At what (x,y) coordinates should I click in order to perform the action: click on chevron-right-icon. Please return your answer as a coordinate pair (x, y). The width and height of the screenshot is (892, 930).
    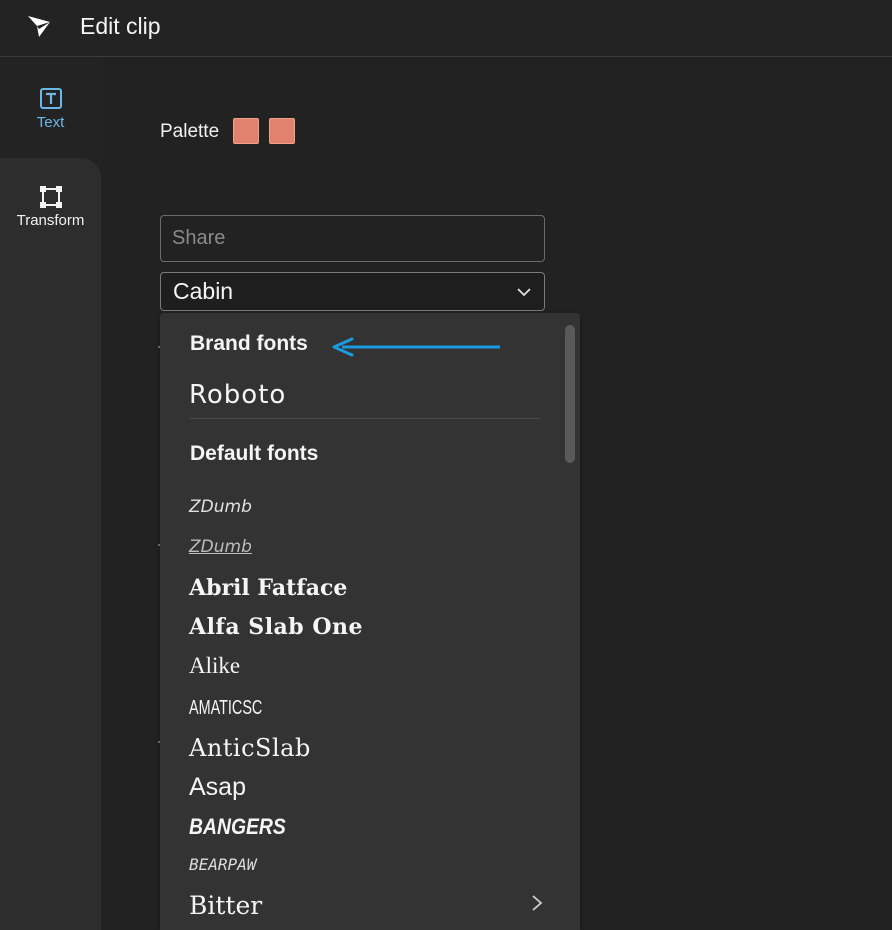
    Looking at the image, I should click on (537, 903).